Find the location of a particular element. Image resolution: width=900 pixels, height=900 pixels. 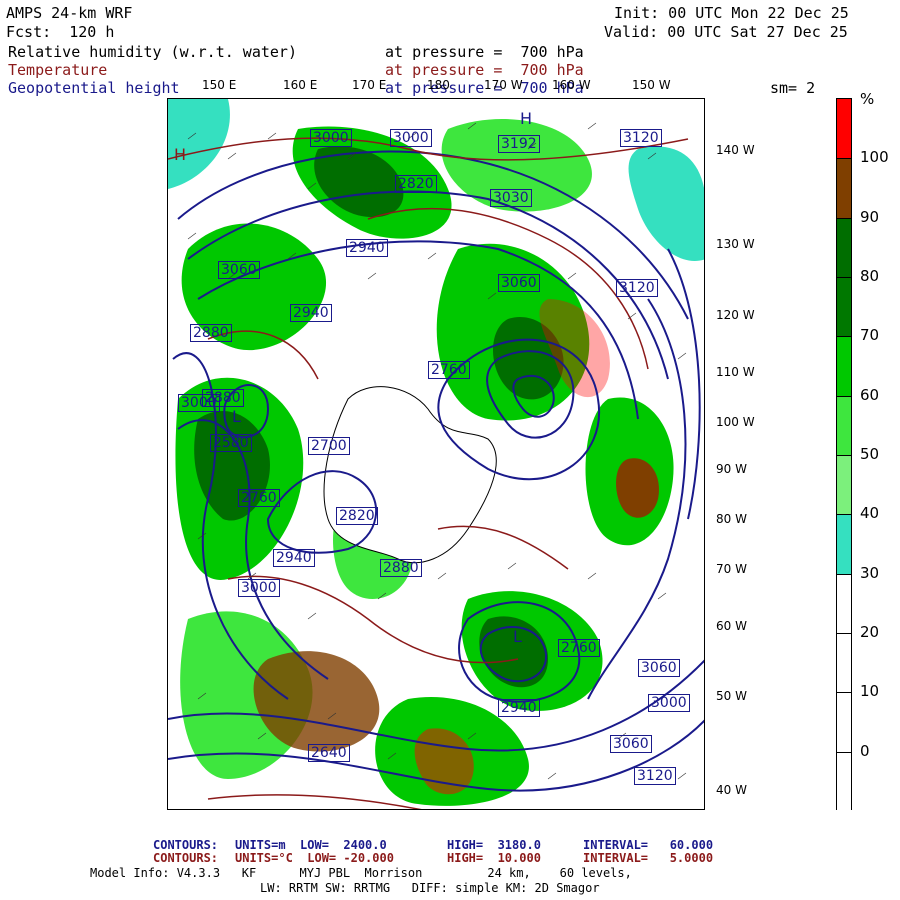

field-rh-level: at pressure = 700 hPa is located at coordinates (484, 52).